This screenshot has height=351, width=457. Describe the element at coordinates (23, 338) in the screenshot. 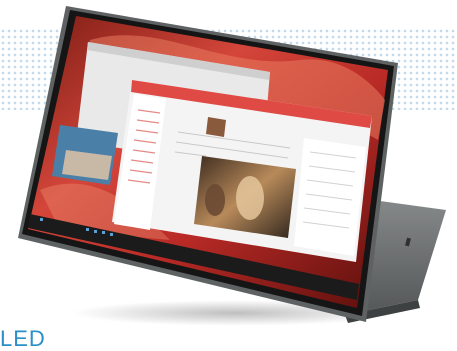

I see `caption-text: LED` at that location.